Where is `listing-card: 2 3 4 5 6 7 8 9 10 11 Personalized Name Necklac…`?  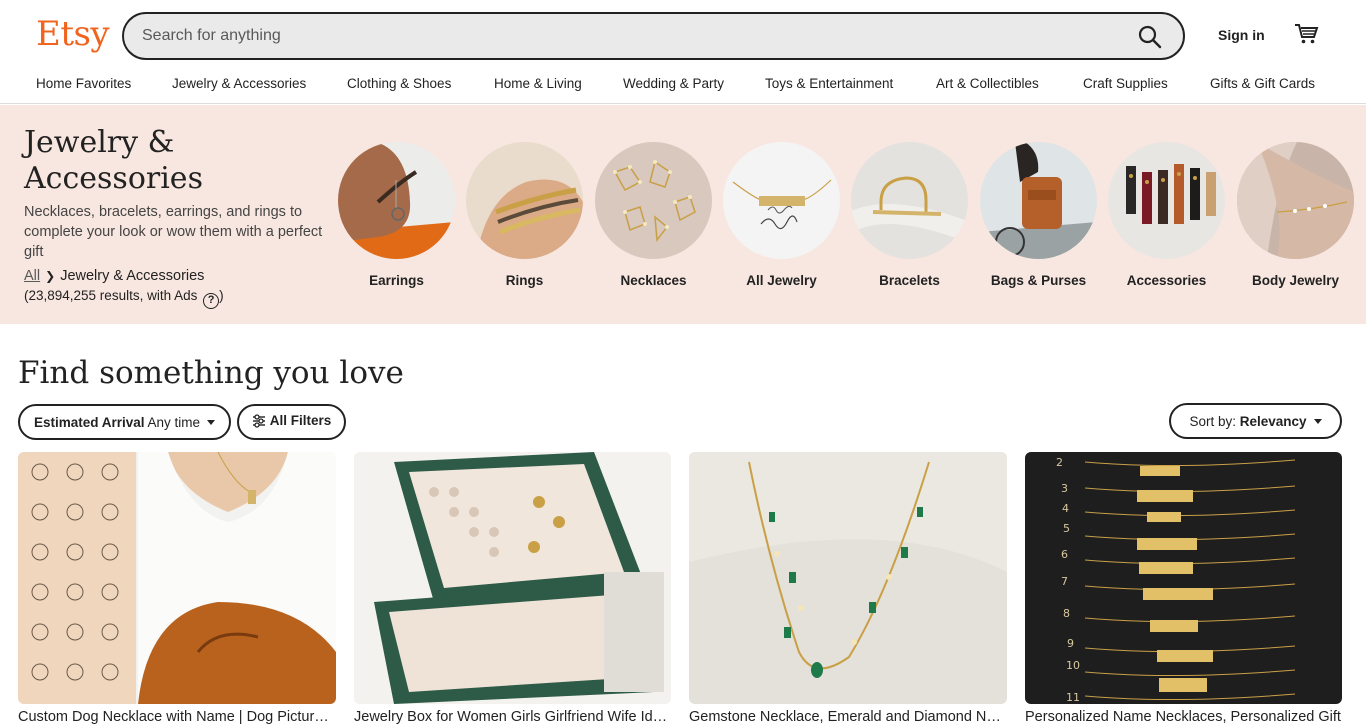
listing-card: 2 3 4 5 6 7 8 9 10 11 Personalized Name Necklac… is located at coordinates (1183, 588).